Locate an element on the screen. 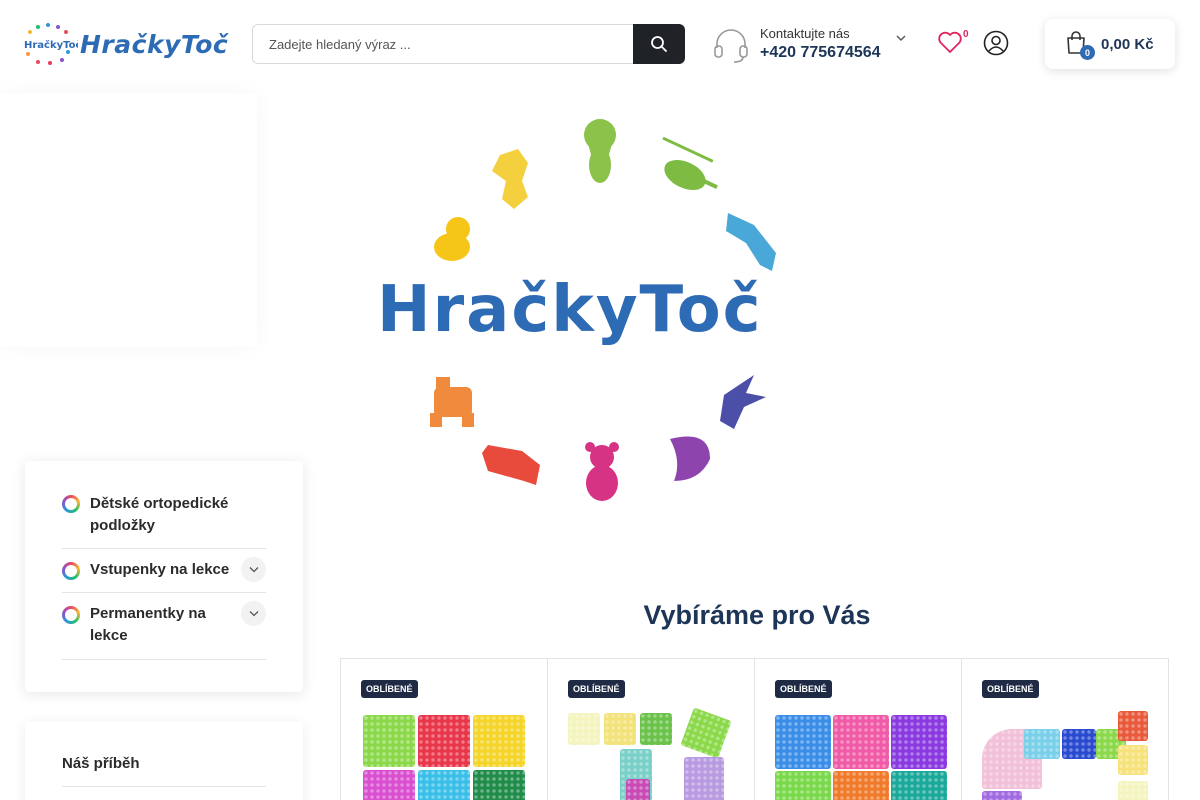 This screenshot has height=800, width=1200. category-label: Dětské ortopedické podložky is located at coordinates (159, 514).